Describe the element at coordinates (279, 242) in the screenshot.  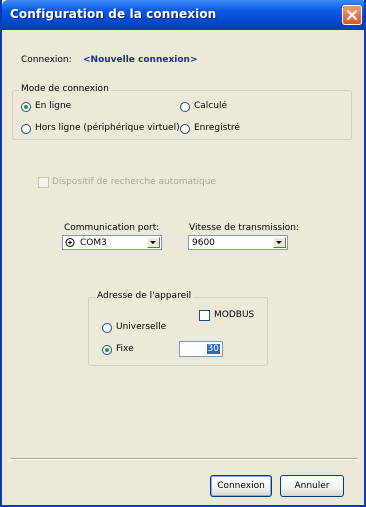
I see `baud-dropdown-arrow-icon` at that location.